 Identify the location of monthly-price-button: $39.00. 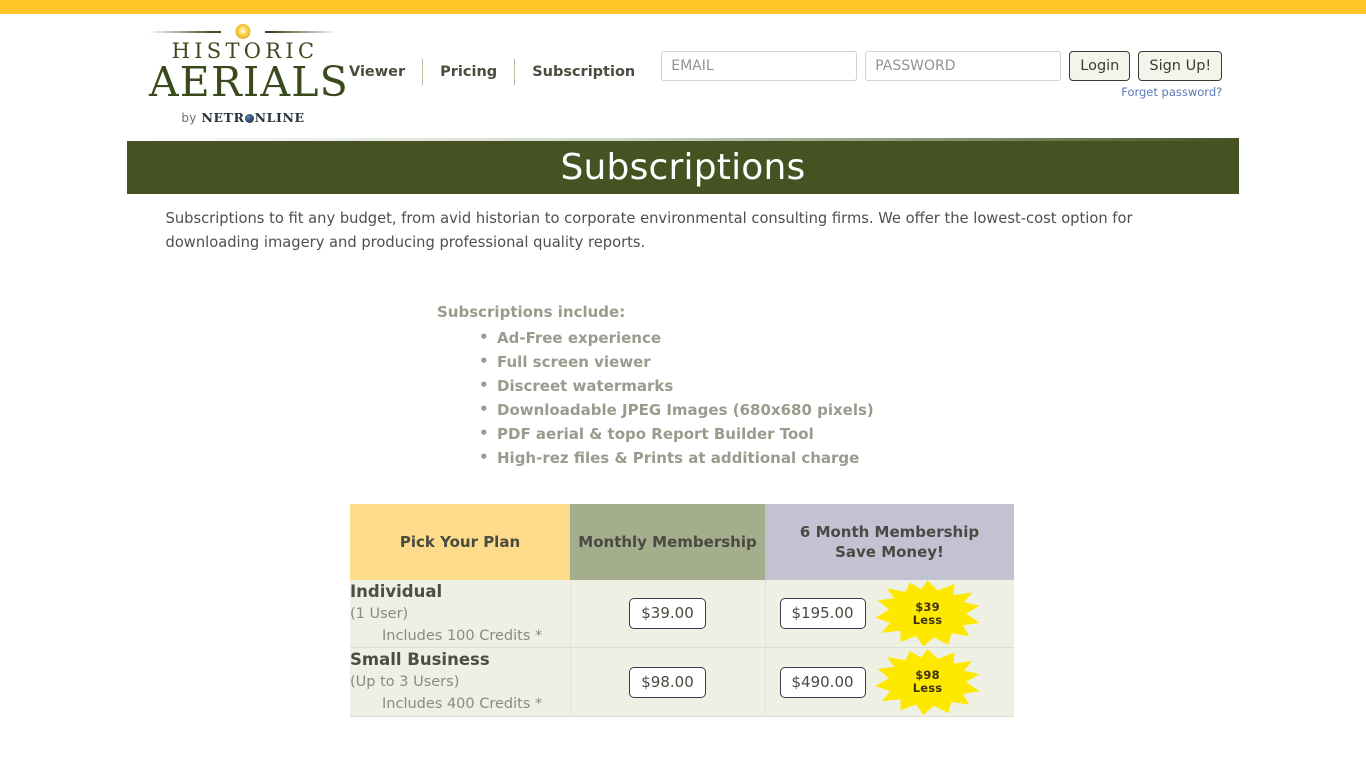
(667, 614).